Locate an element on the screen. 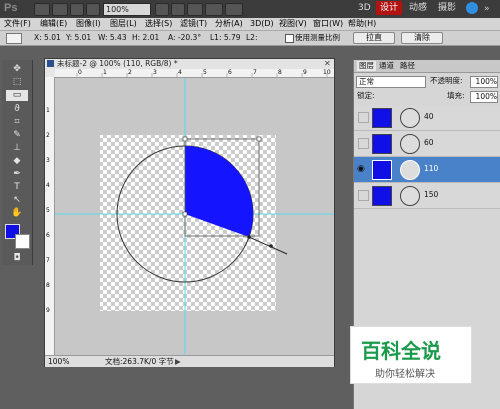 This screenshot has height=409, width=500. watermark-title: 百科全说 is located at coordinates (401, 351).